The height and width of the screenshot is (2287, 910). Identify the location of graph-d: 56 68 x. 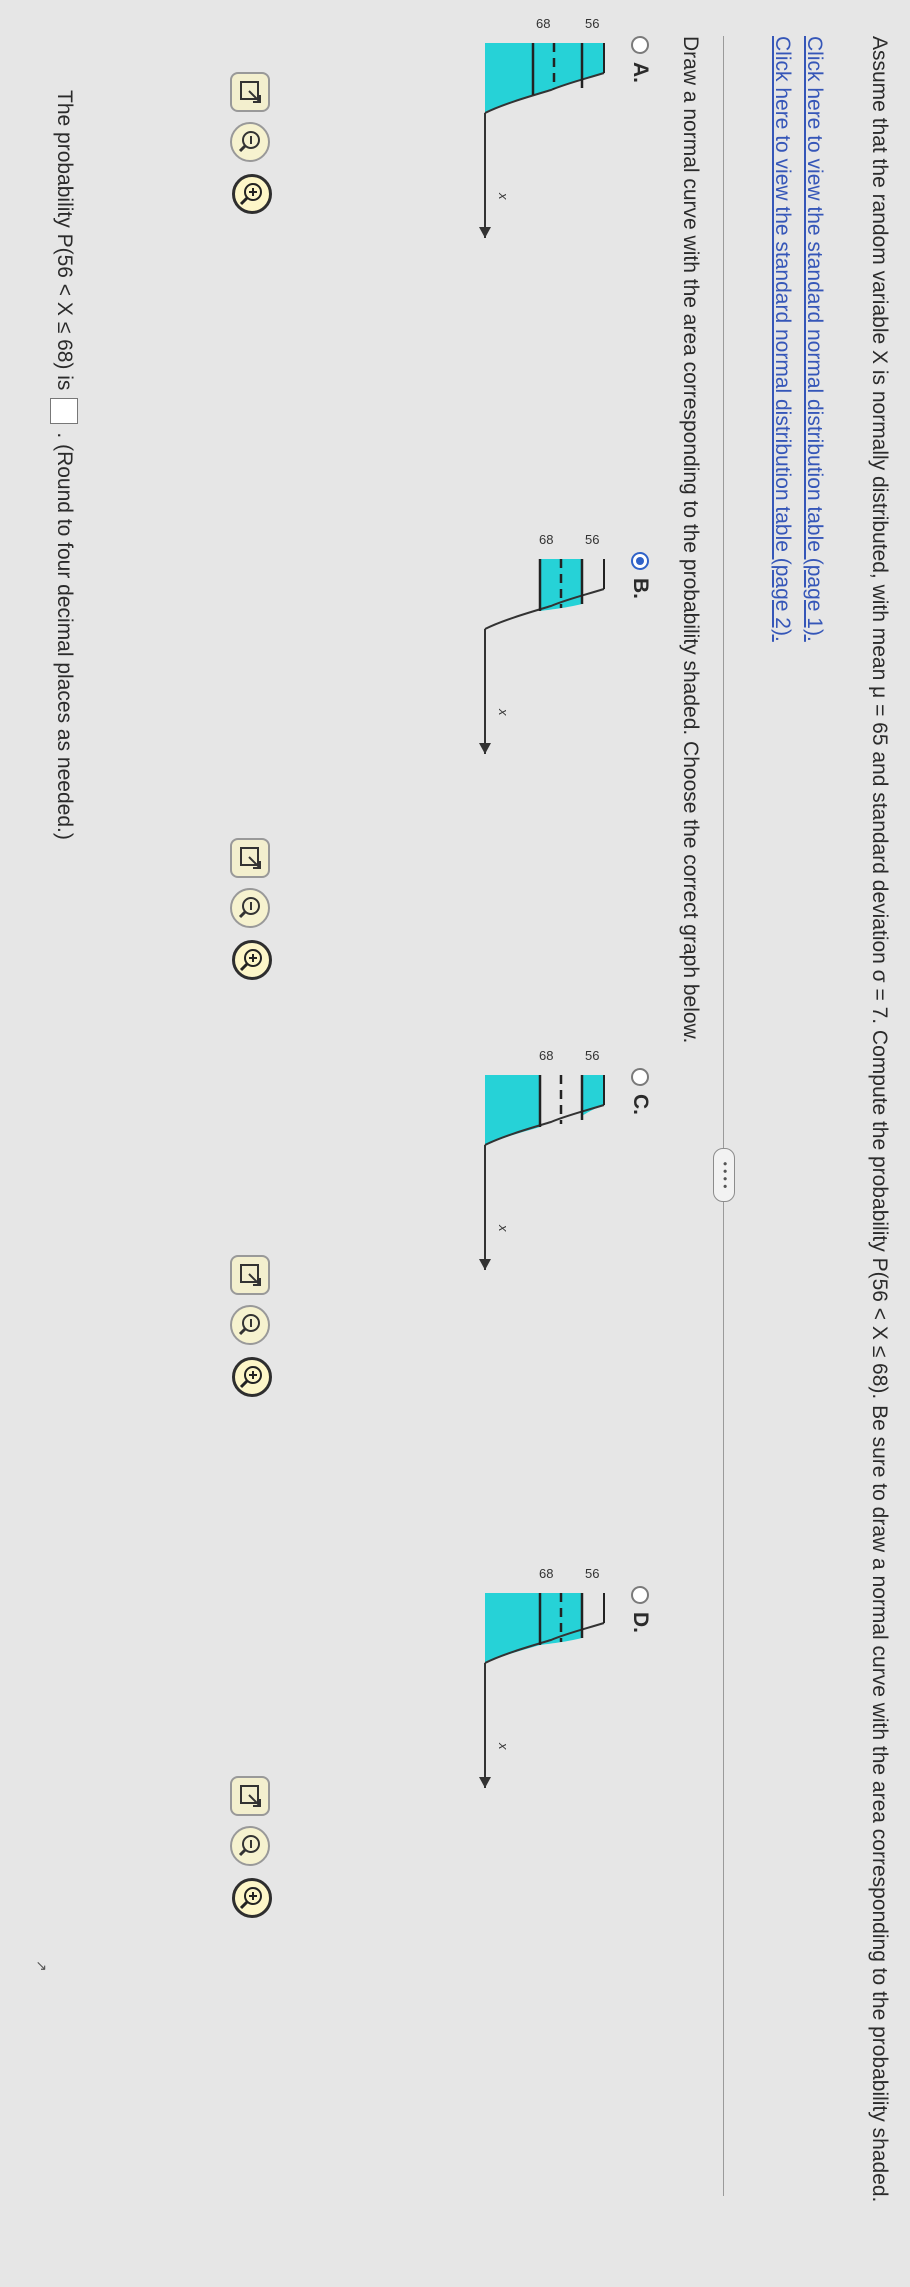
(542, 1678).